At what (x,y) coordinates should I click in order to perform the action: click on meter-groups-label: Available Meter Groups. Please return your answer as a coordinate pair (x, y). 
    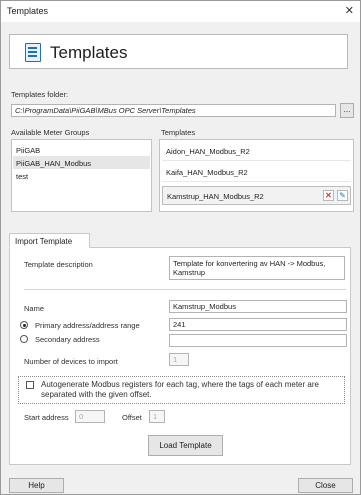
    Looking at the image, I should click on (50, 132).